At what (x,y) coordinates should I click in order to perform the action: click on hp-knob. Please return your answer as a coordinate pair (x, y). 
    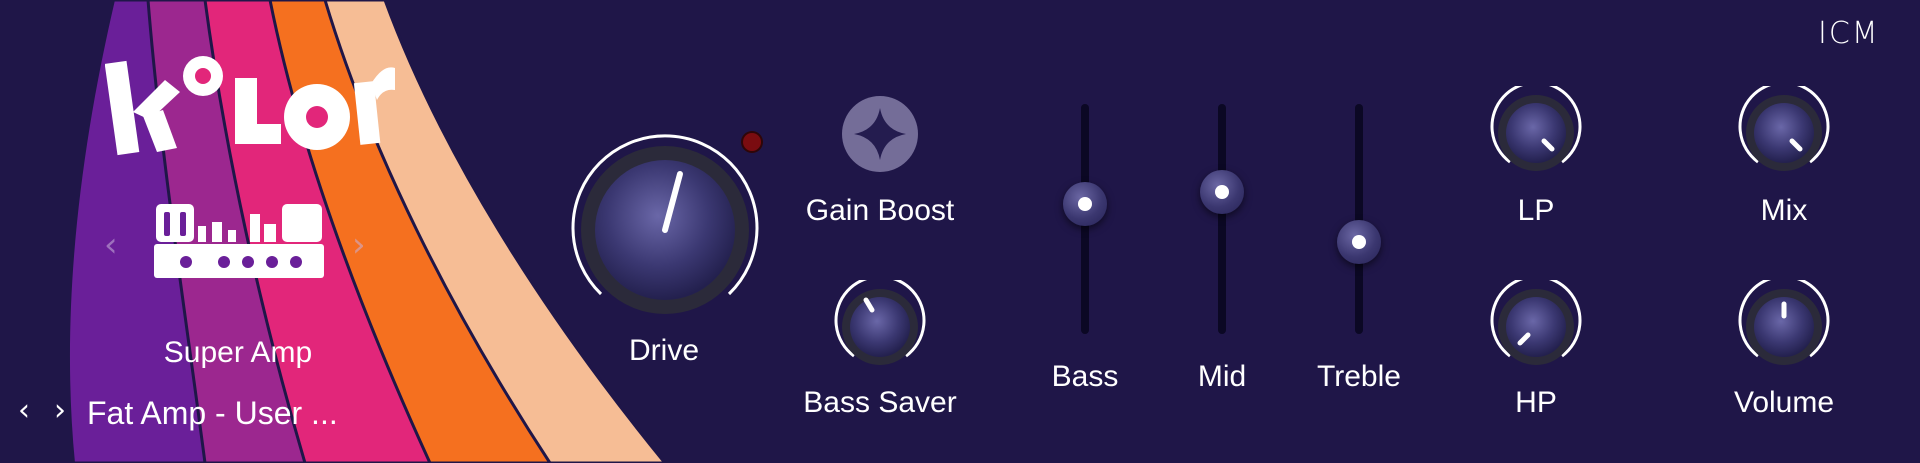
    Looking at the image, I should click on (1536, 330).